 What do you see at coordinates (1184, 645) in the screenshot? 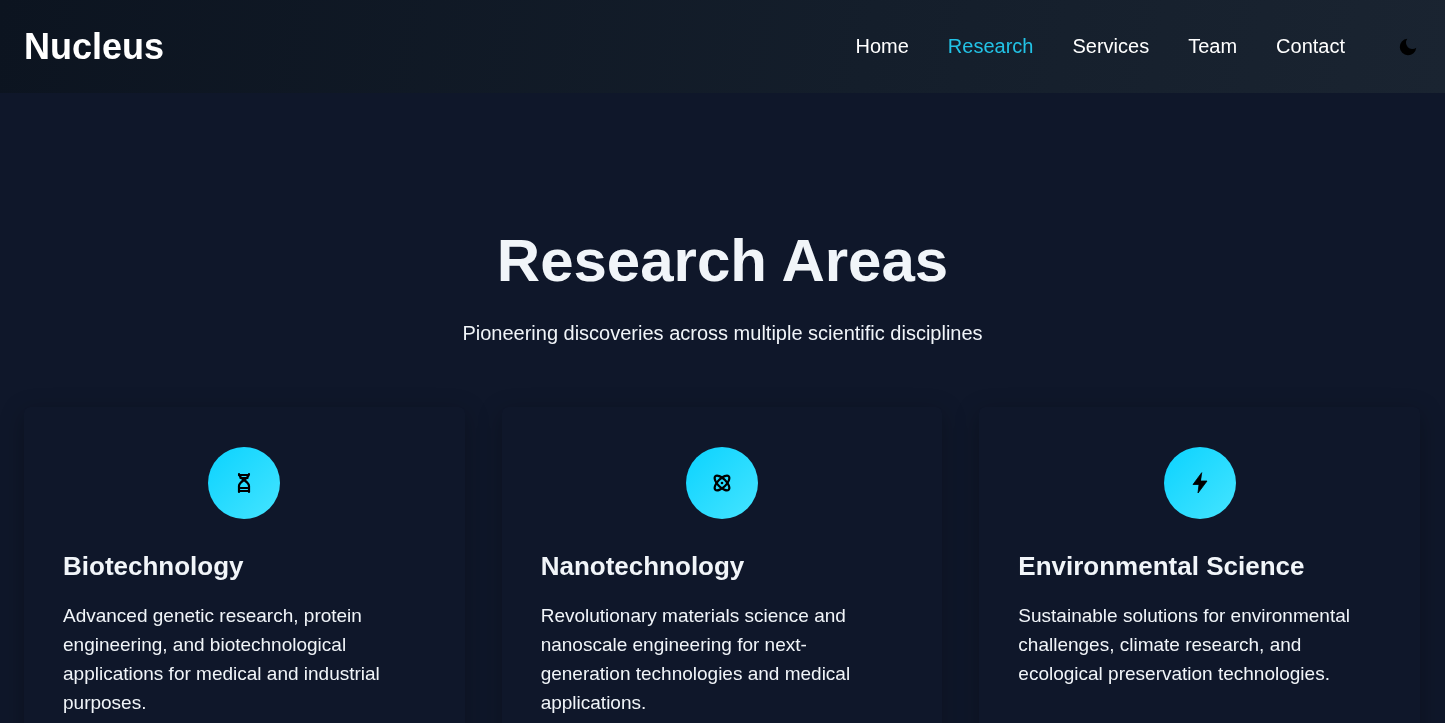
I see `card-description: Sustainable solutions for environmental challenges, climate research, and ecological preservation technologies.` at bounding box center [1184, 645].